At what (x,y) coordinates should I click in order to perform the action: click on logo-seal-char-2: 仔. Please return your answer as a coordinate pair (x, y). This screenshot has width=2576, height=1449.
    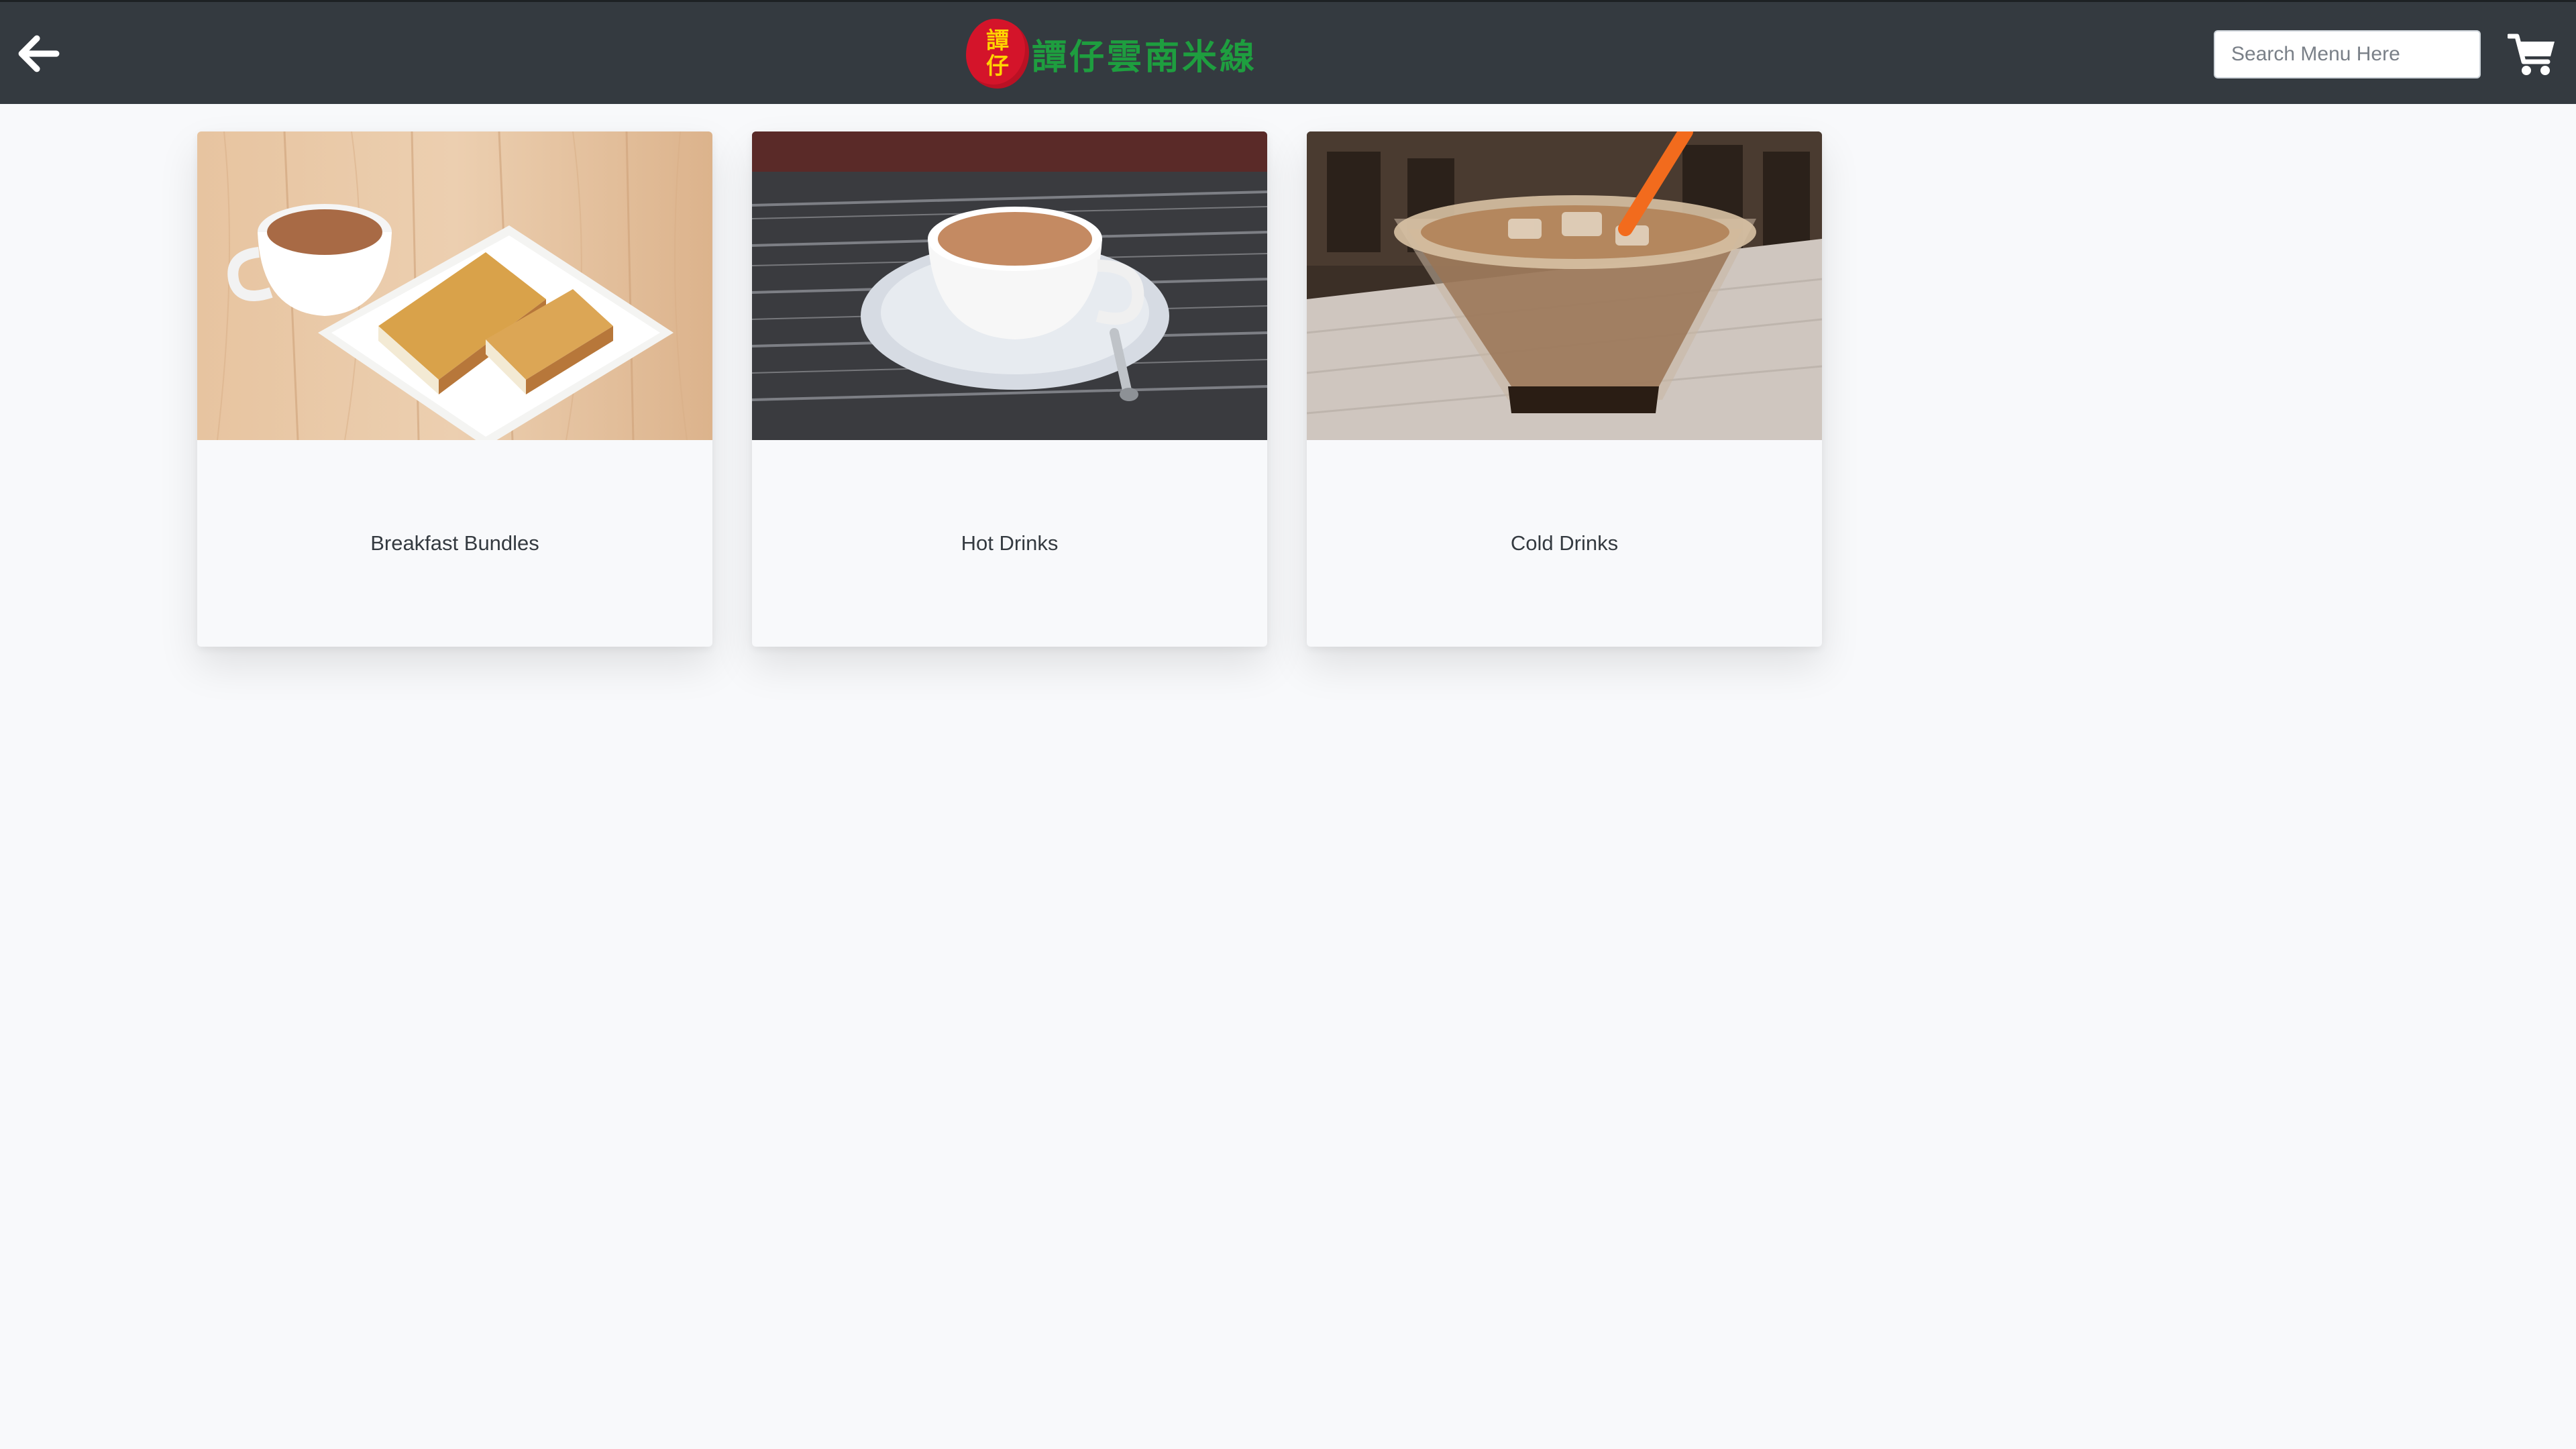
    Looking at the image, I should click on (997, 66).